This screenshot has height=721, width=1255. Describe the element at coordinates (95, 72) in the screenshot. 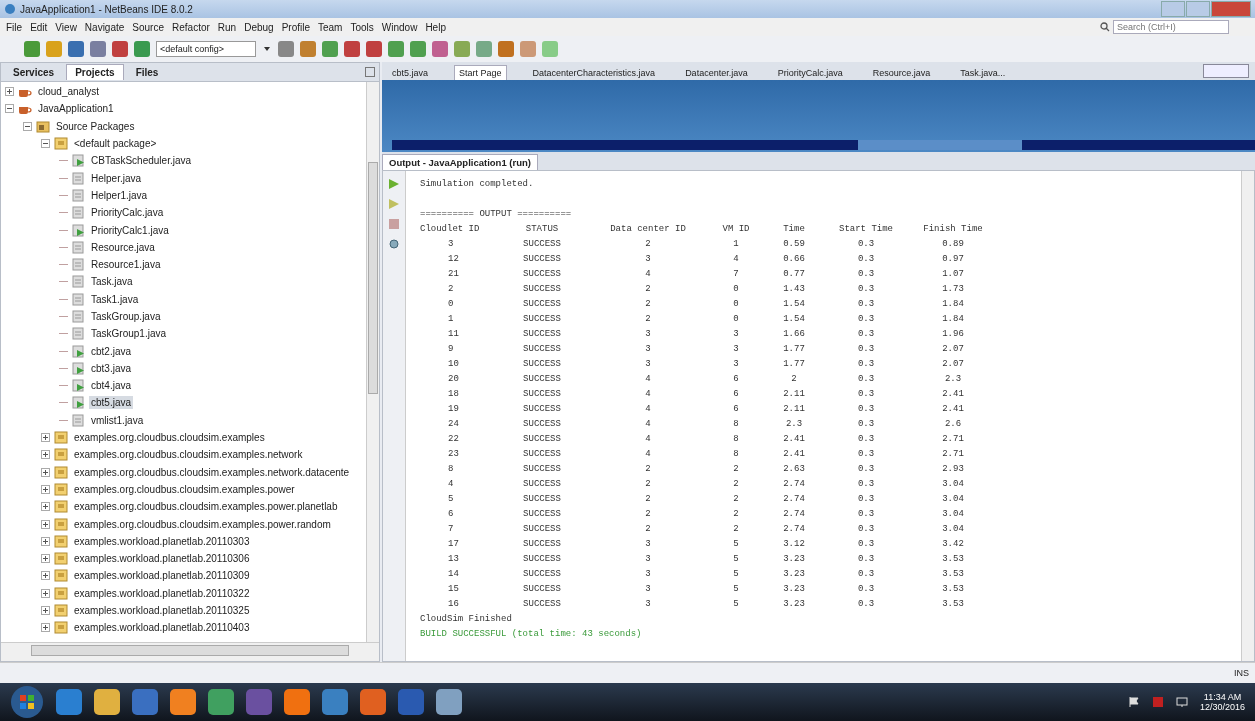

I see `panel-tab: Projects` at that location.